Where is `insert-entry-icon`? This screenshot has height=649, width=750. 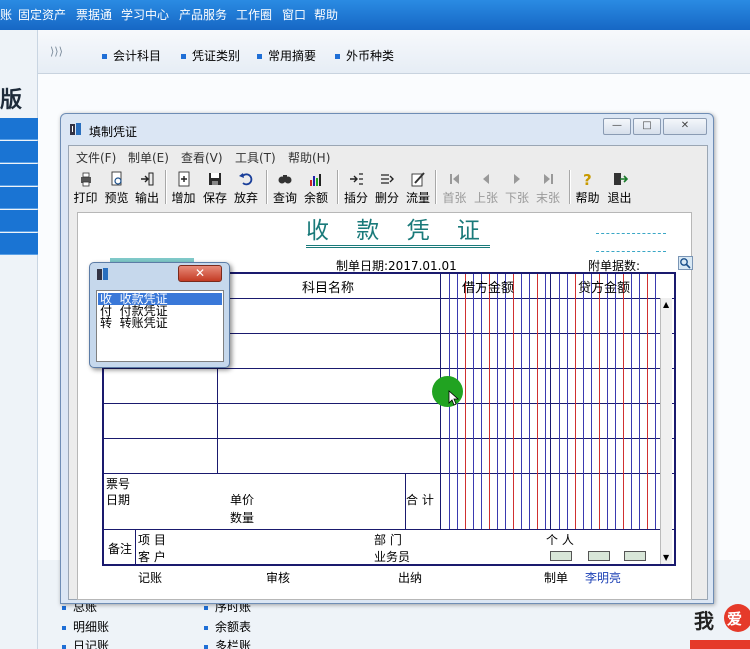
insert-entry-icon is located at coordinates (356, 179).